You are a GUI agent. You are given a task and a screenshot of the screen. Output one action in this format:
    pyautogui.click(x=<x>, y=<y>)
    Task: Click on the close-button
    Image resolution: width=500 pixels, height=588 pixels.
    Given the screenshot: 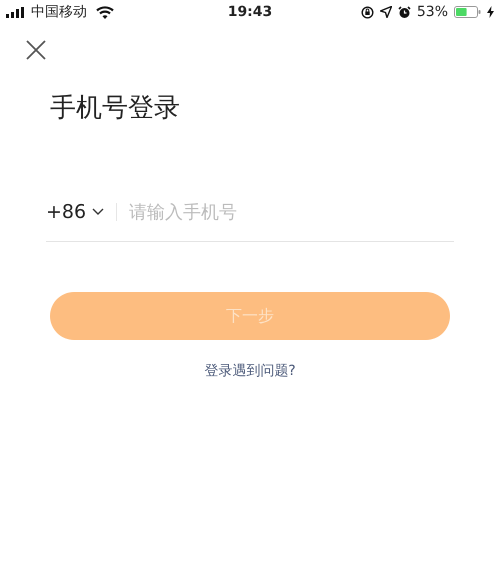 What is the action you would take?
    pyautogui.click(x=36, y=50)
    